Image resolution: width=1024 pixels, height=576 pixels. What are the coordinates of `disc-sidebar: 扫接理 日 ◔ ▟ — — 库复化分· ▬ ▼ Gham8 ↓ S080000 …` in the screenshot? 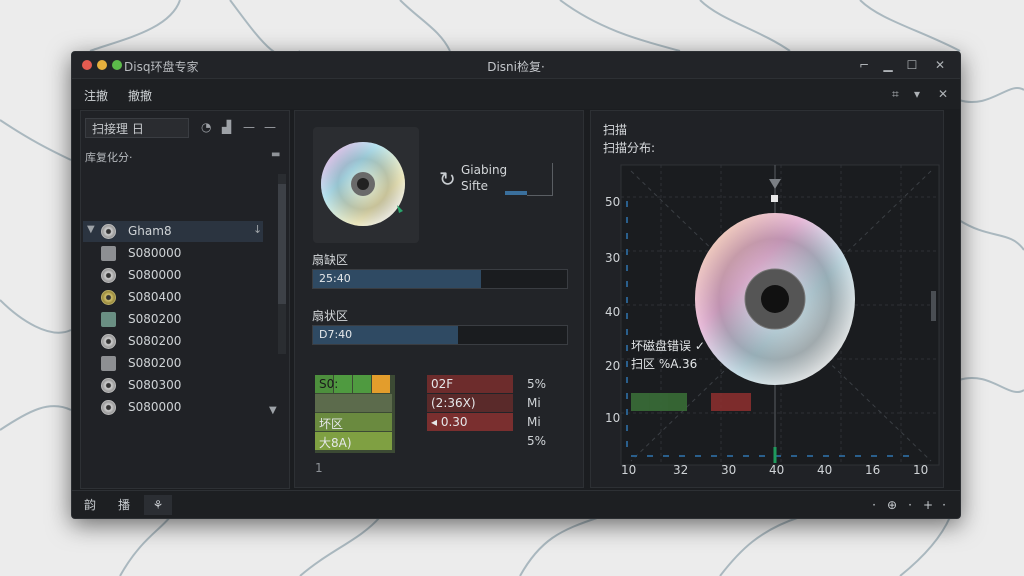 It's located at (185, 299).